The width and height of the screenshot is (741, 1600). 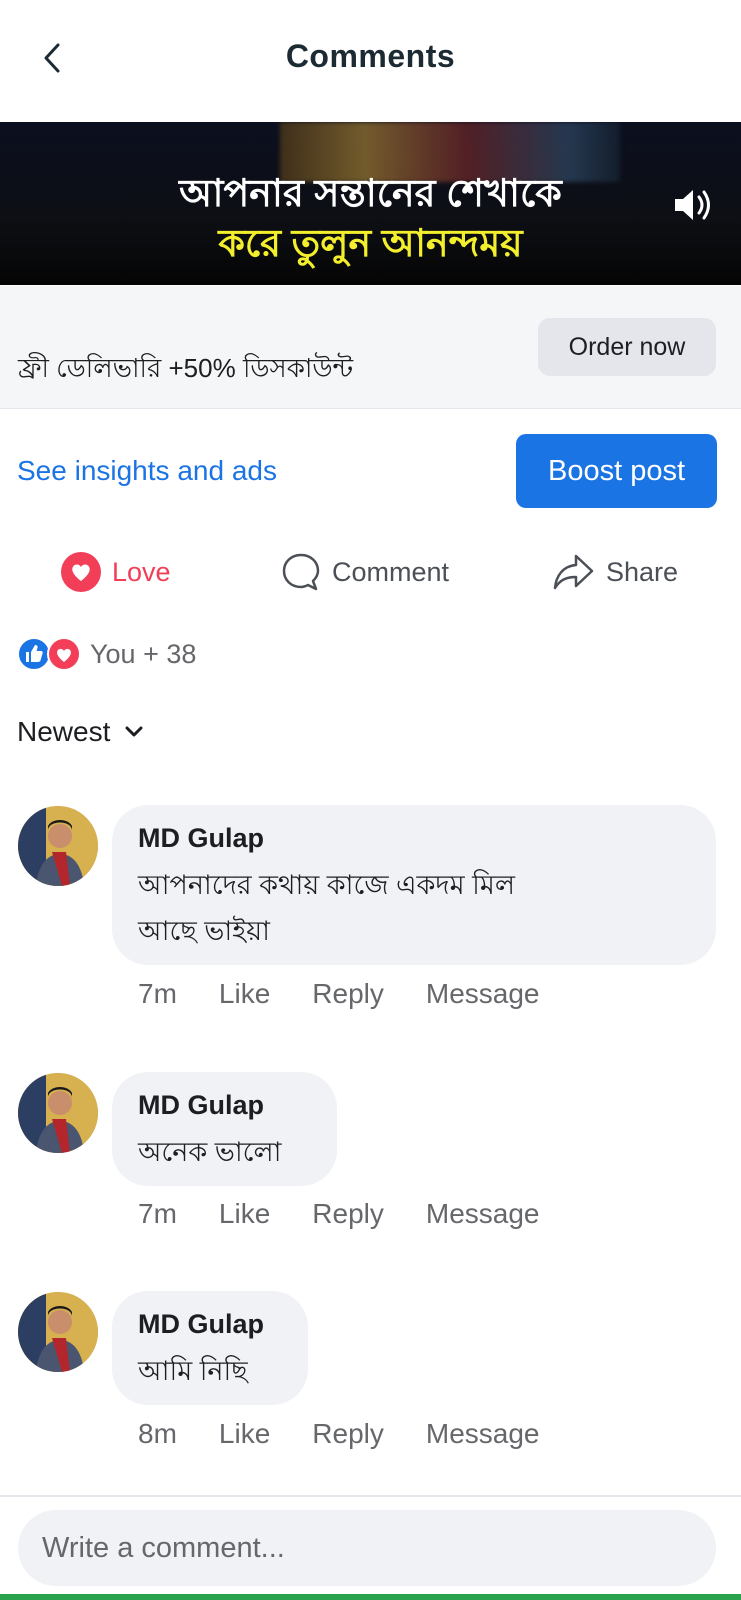 What do you see at coordinates (193, 1371) in the screenshot?
I see `comment-text: আমি নিছি` at bounding box center [193, 1371].